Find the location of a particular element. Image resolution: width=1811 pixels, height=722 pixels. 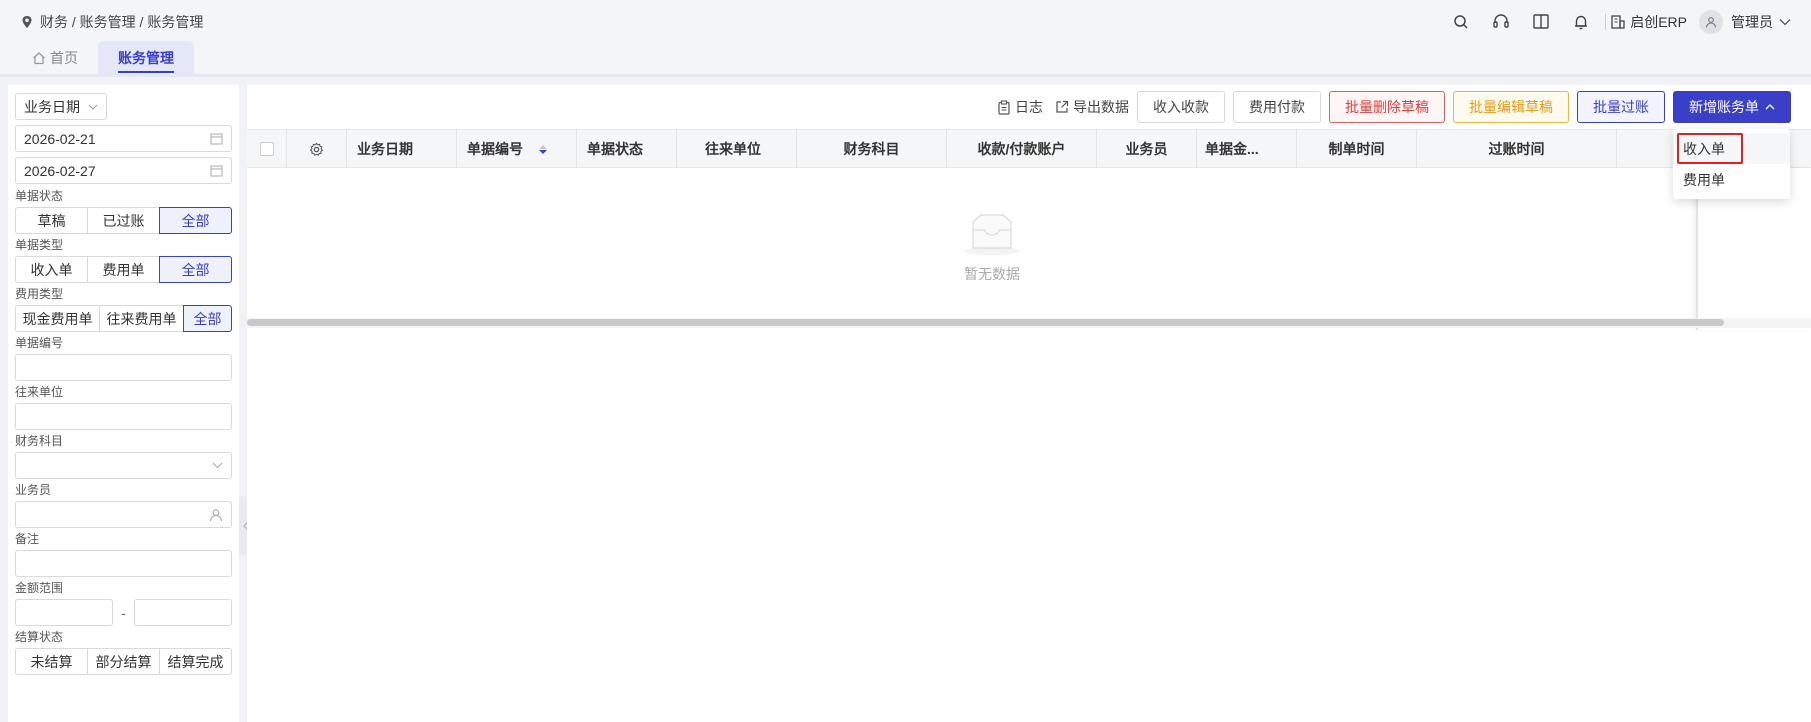

chevron-up-icon is located at coordinates (1770, 107).